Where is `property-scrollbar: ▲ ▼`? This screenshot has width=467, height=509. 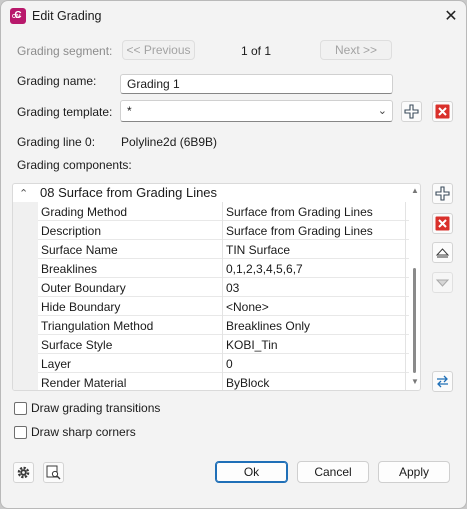
property-scrollbar: ▲ ▼ is located at coordinates (414, 287).